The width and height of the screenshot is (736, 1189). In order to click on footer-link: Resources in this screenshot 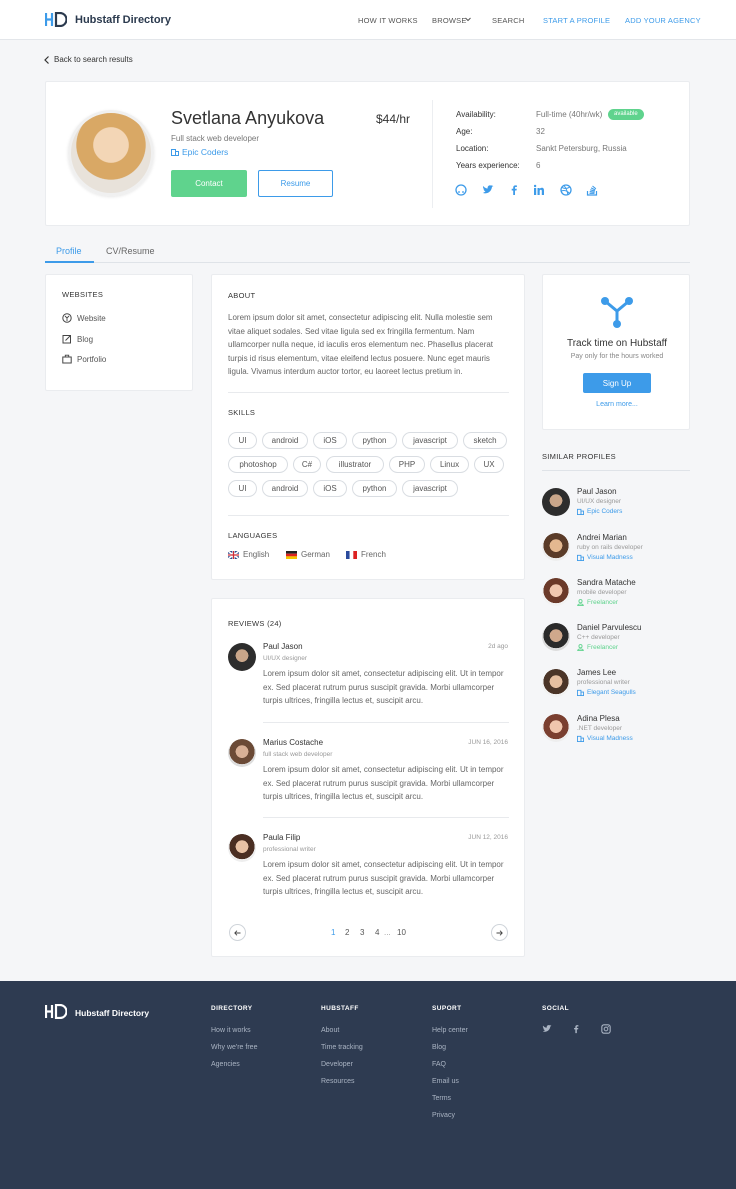, I will do `click(337, 1081)`.